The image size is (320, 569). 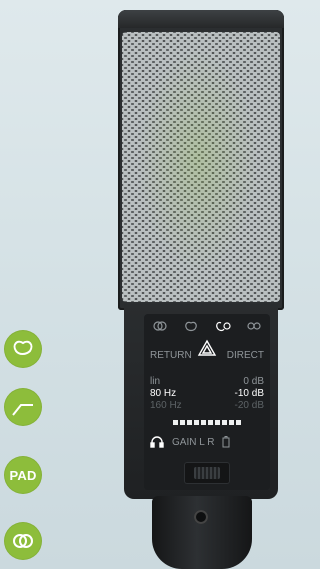 I want to click on cardioid-icon, so click(x=23, y=349).